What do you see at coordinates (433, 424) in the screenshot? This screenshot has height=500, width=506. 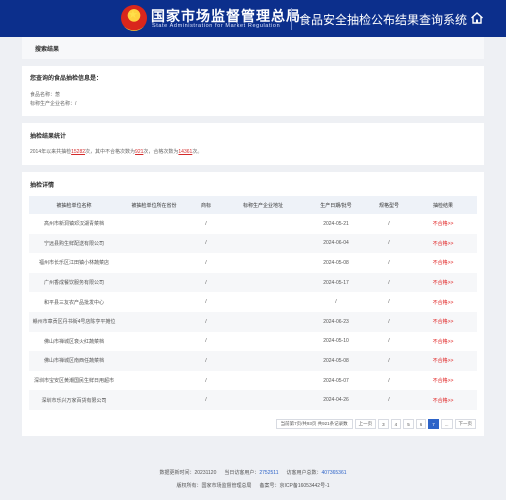 I see `page-button: 7` at bounding box center [433, 424].